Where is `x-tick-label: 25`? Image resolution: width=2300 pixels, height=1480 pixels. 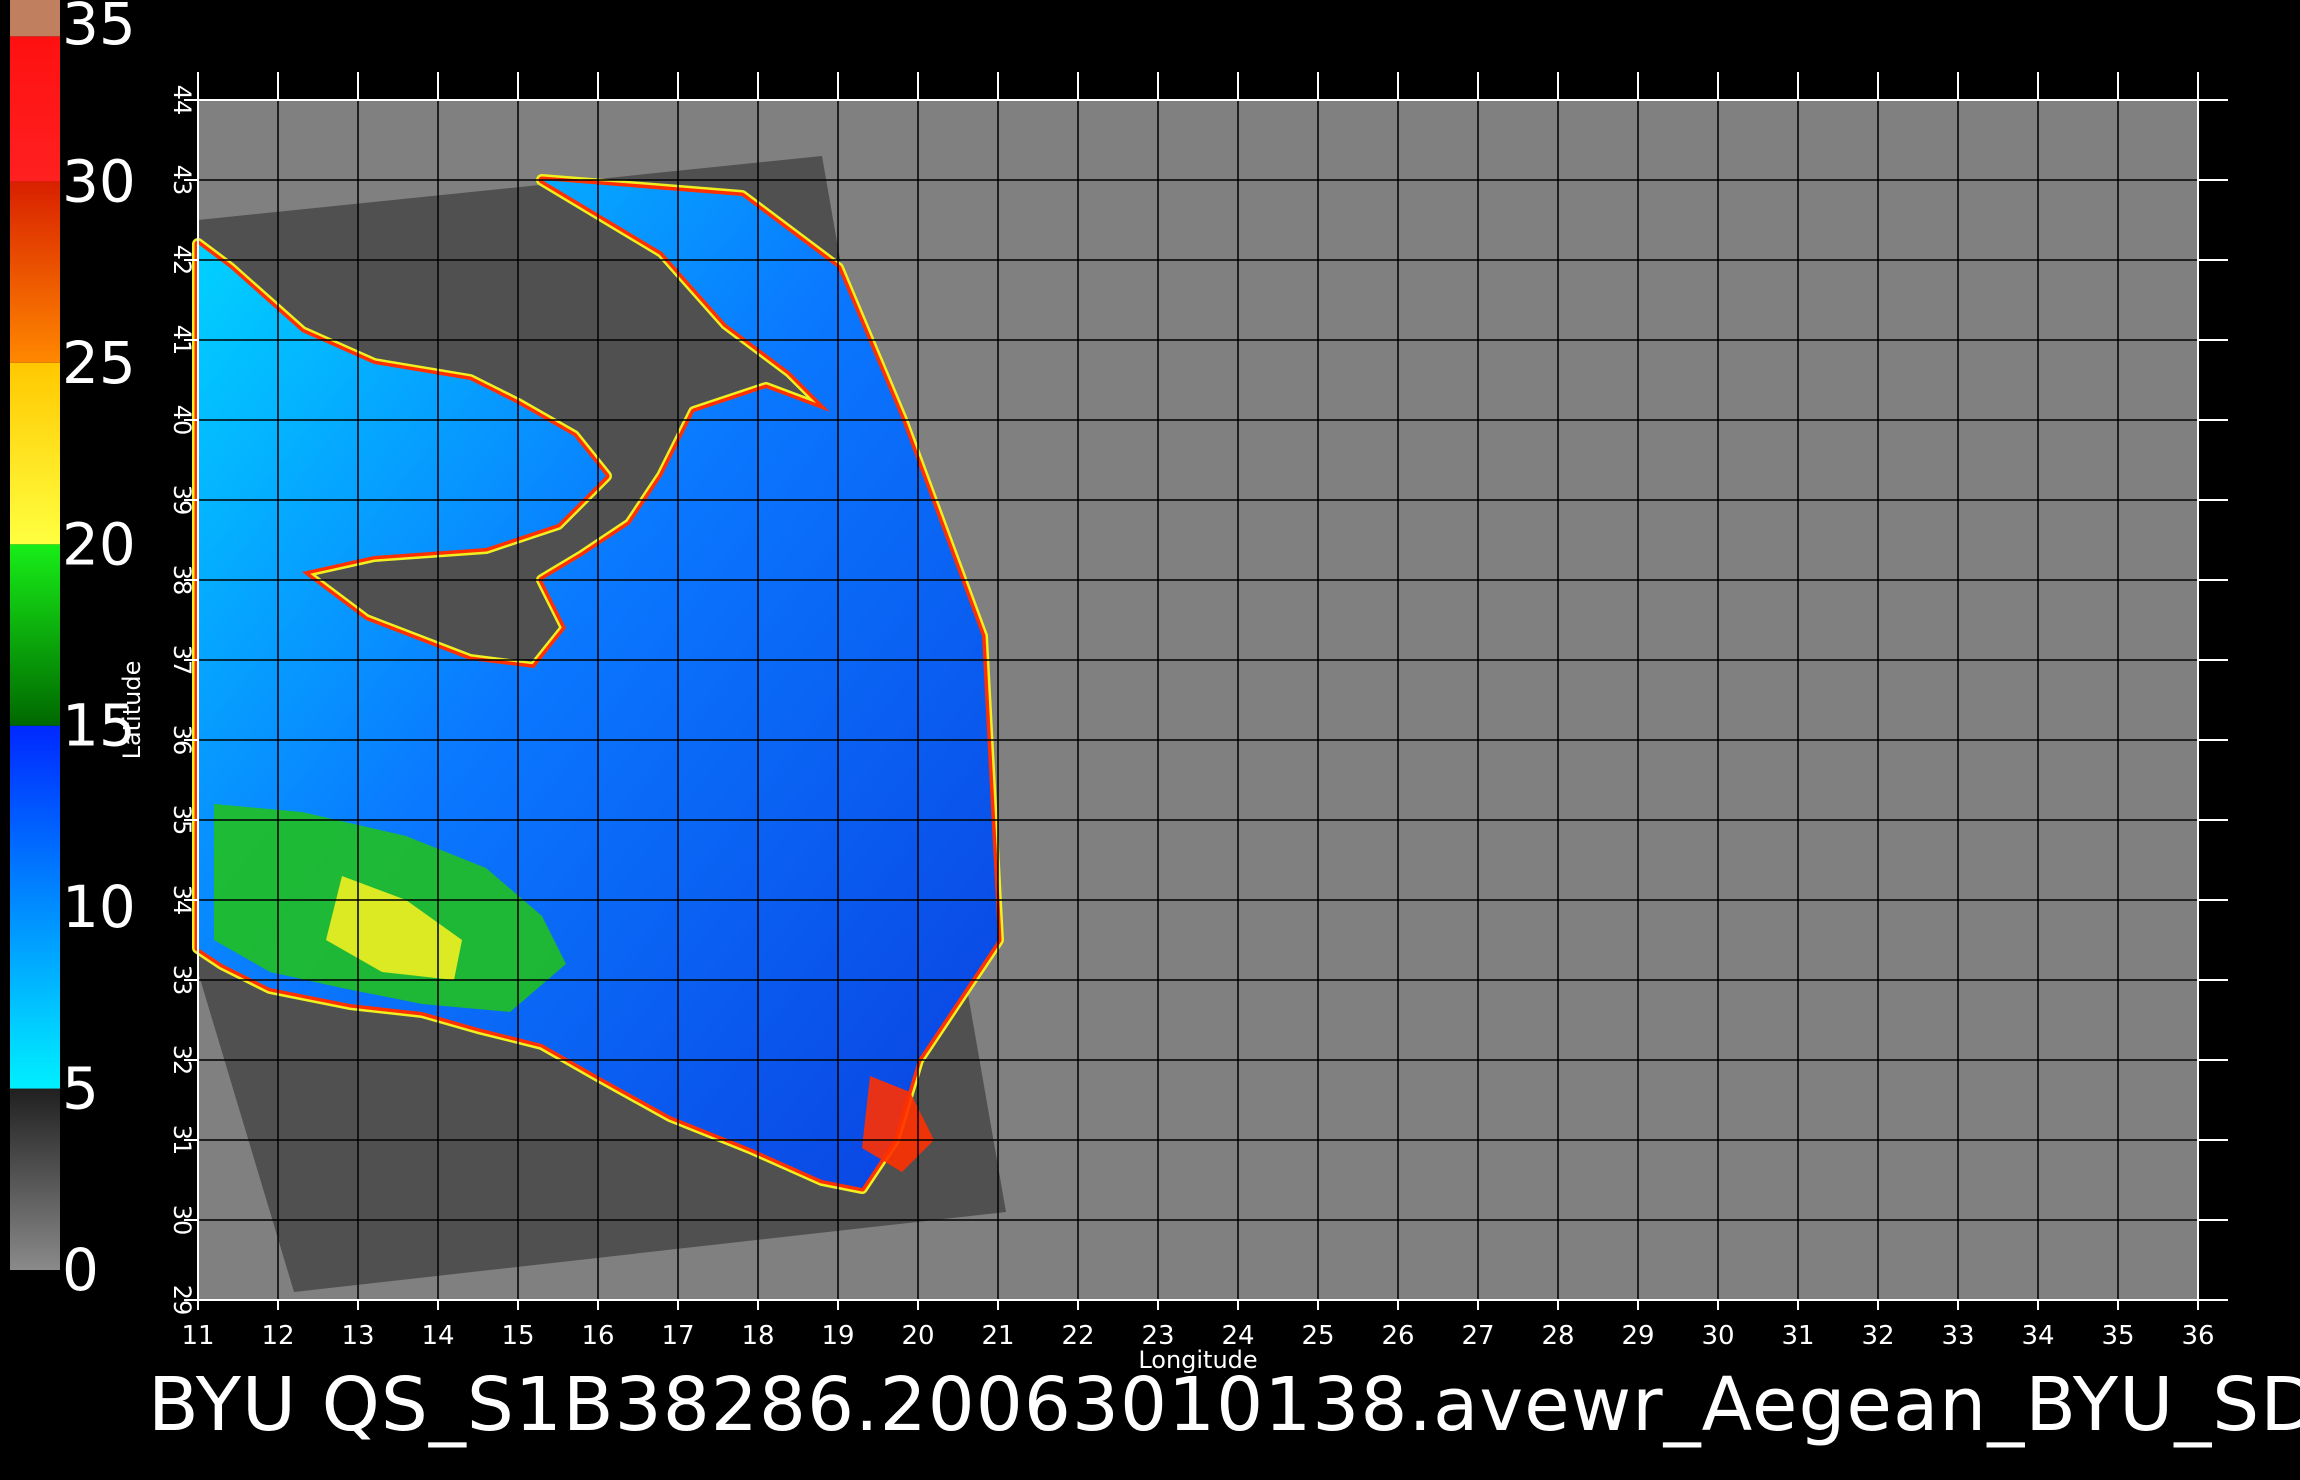
x-tick-label: 25 is located at coordinates (1317, 1336).